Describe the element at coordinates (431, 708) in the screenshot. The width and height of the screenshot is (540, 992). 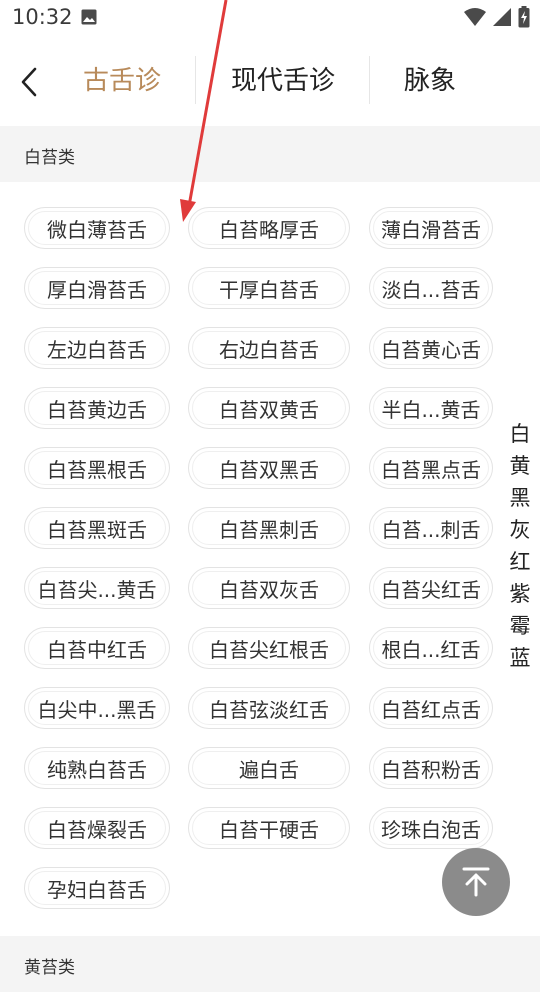
I see `tongue-type-chip: 白苔红点舌` at that location.